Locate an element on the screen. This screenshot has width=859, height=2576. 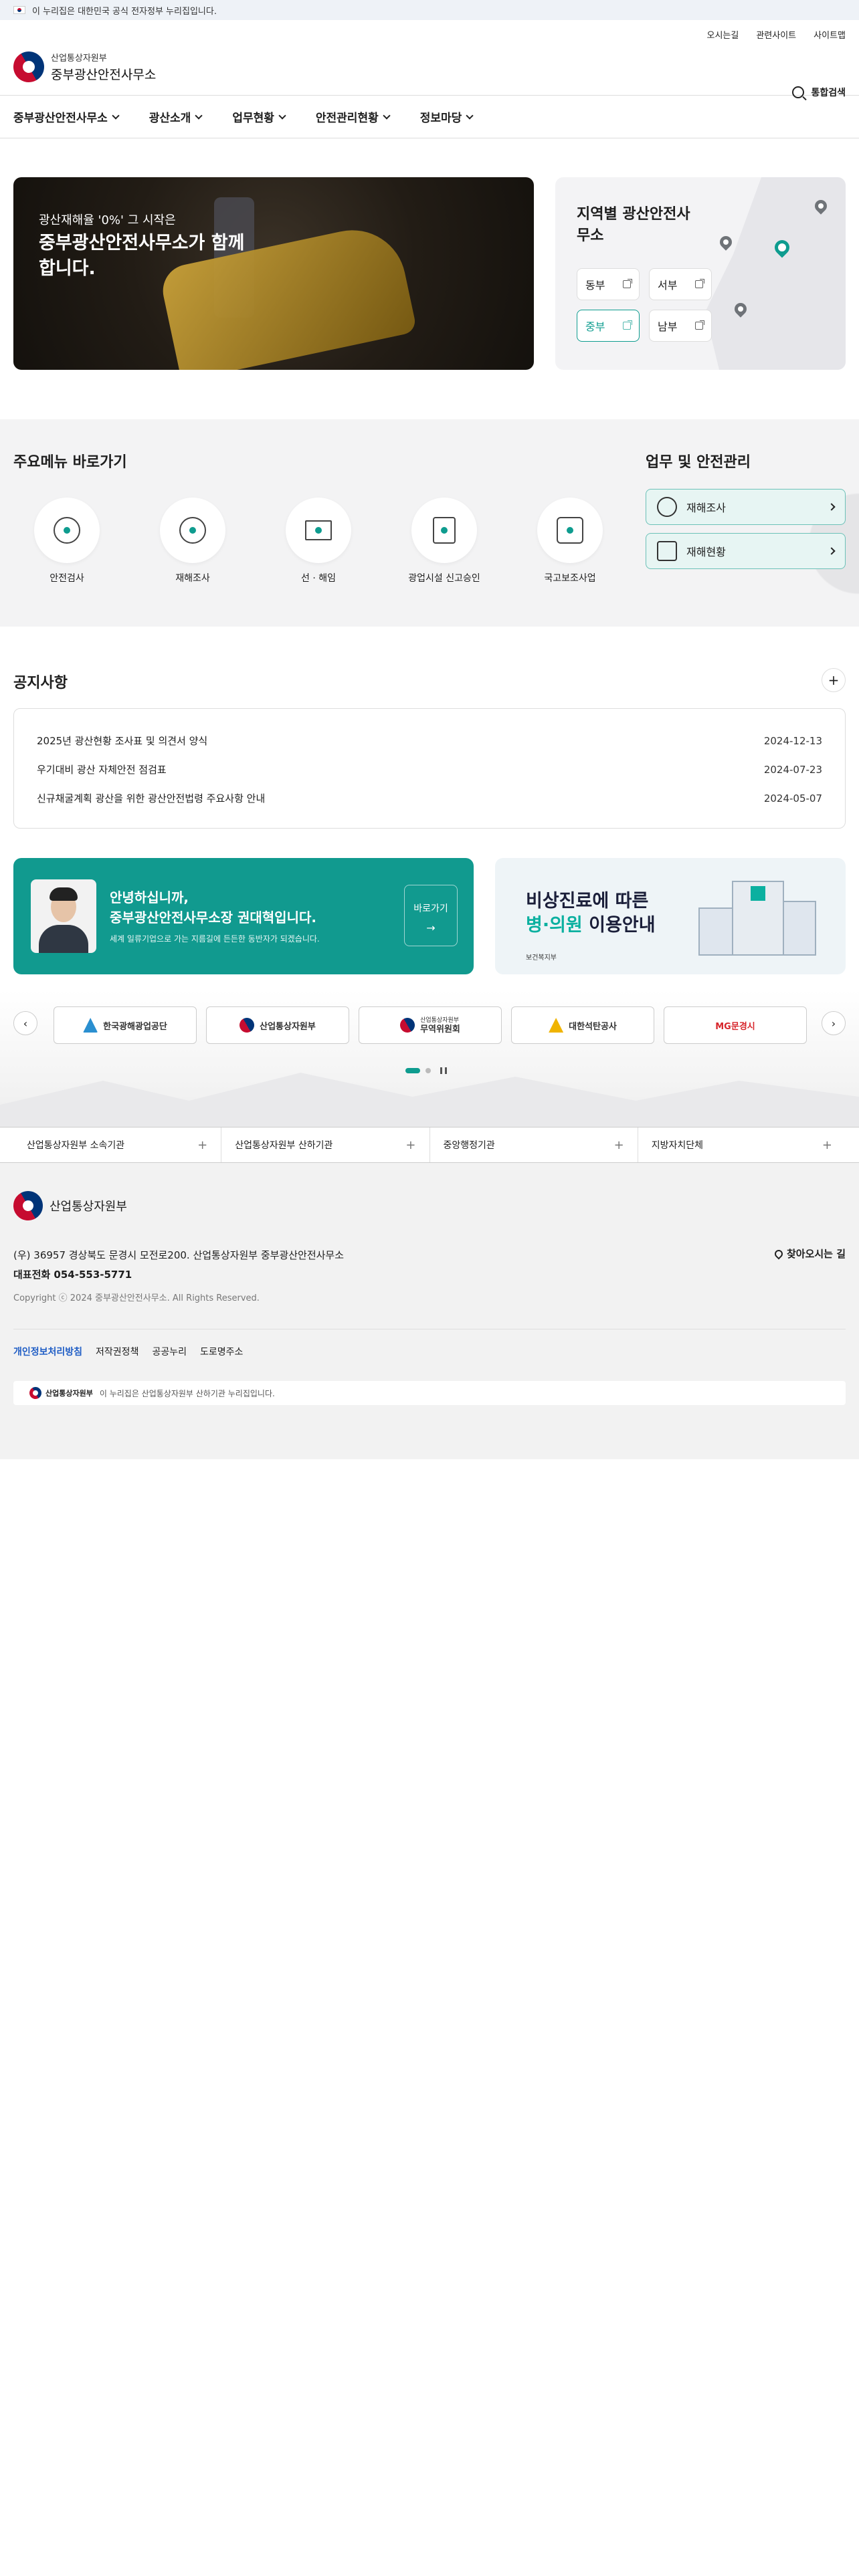
related-logo-mungyeong: MG문경시 is located at coordinates (735, 1025).